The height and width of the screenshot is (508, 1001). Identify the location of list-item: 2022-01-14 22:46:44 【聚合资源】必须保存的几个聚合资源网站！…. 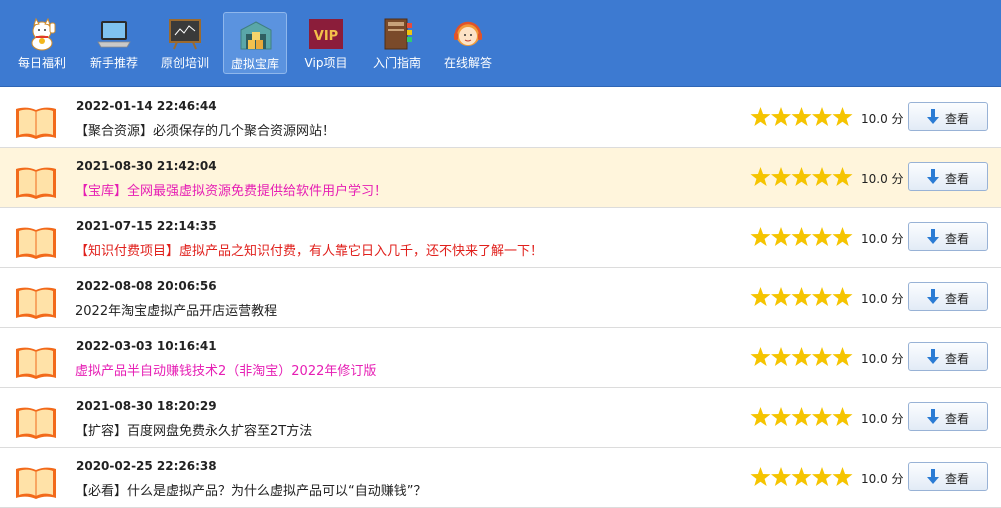
(500, 118).